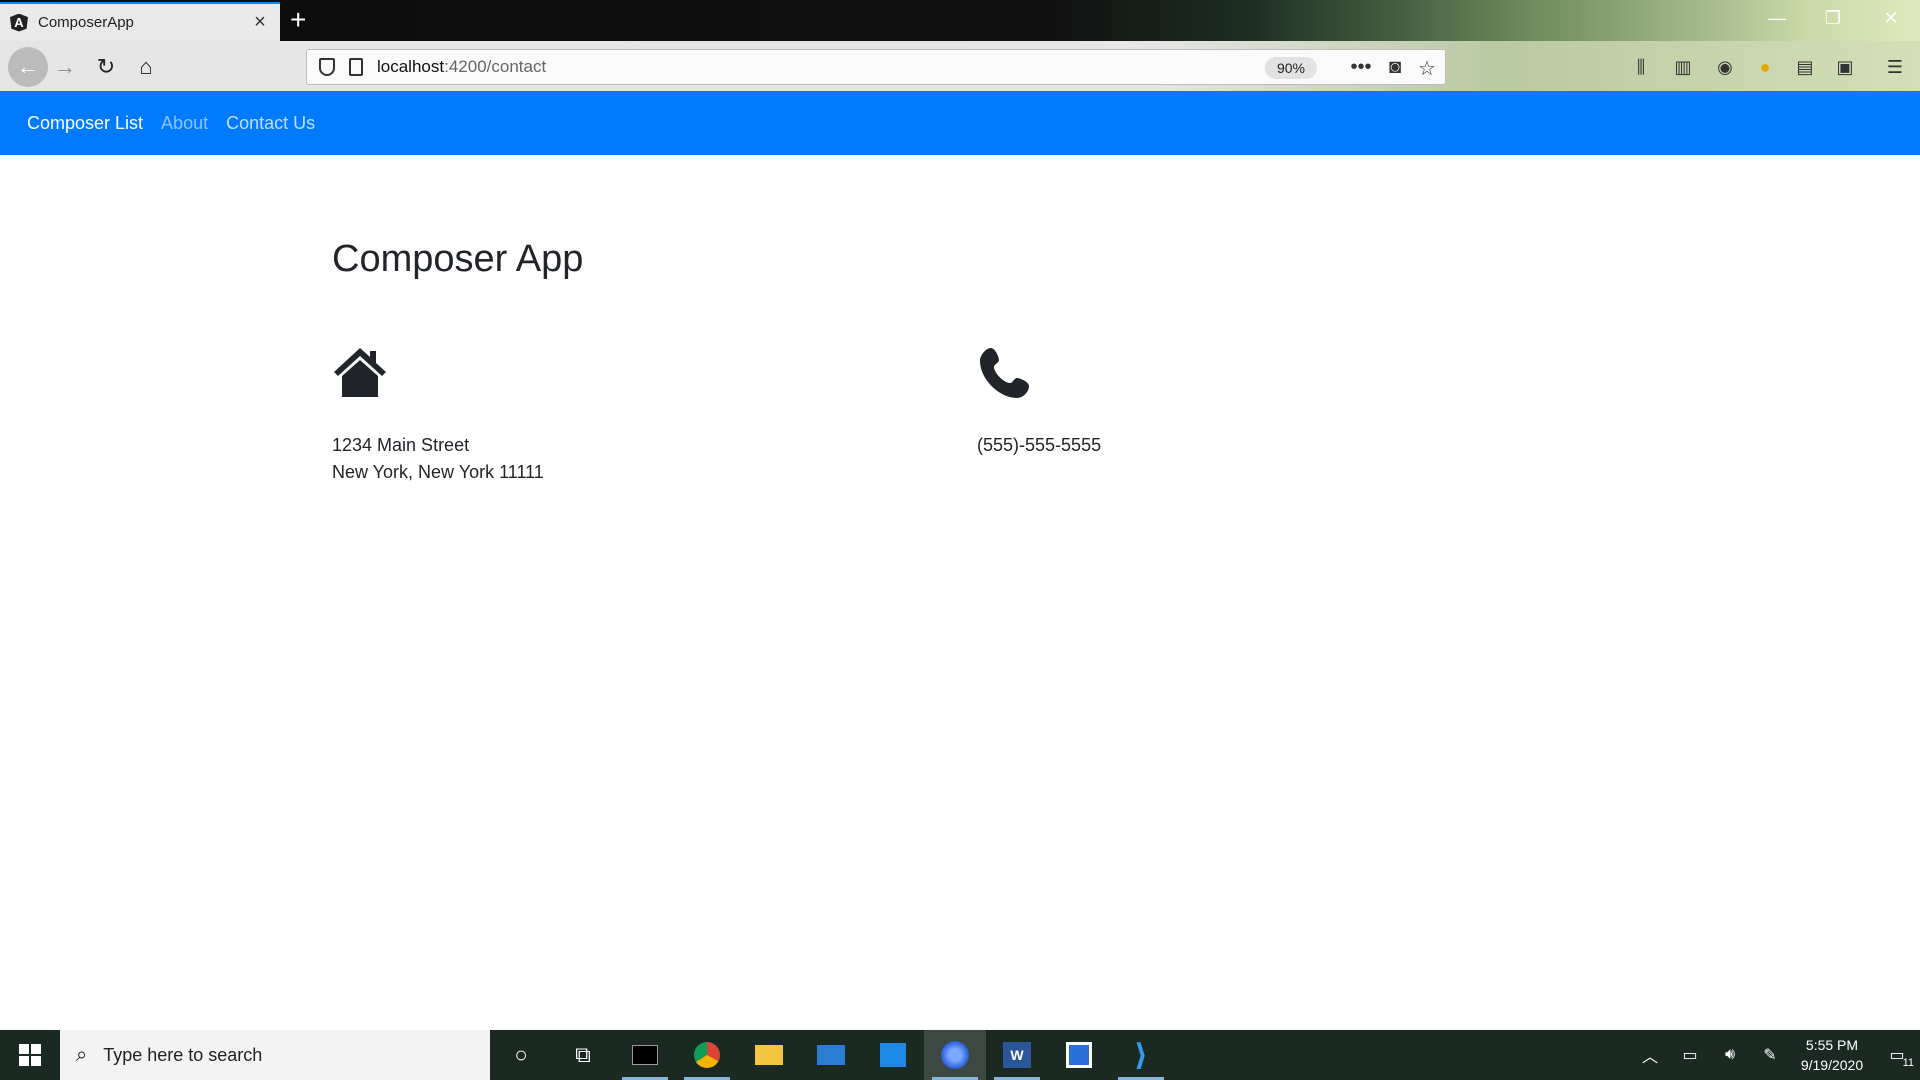 This screenshot has height=1080, width=1920. I want to click on home-button-icon: ⌂, so click(146, 67).